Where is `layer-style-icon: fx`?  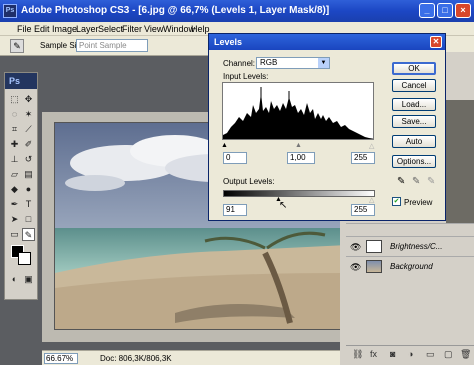 layer-style-icon: fx is located at coordinates (373, 354).